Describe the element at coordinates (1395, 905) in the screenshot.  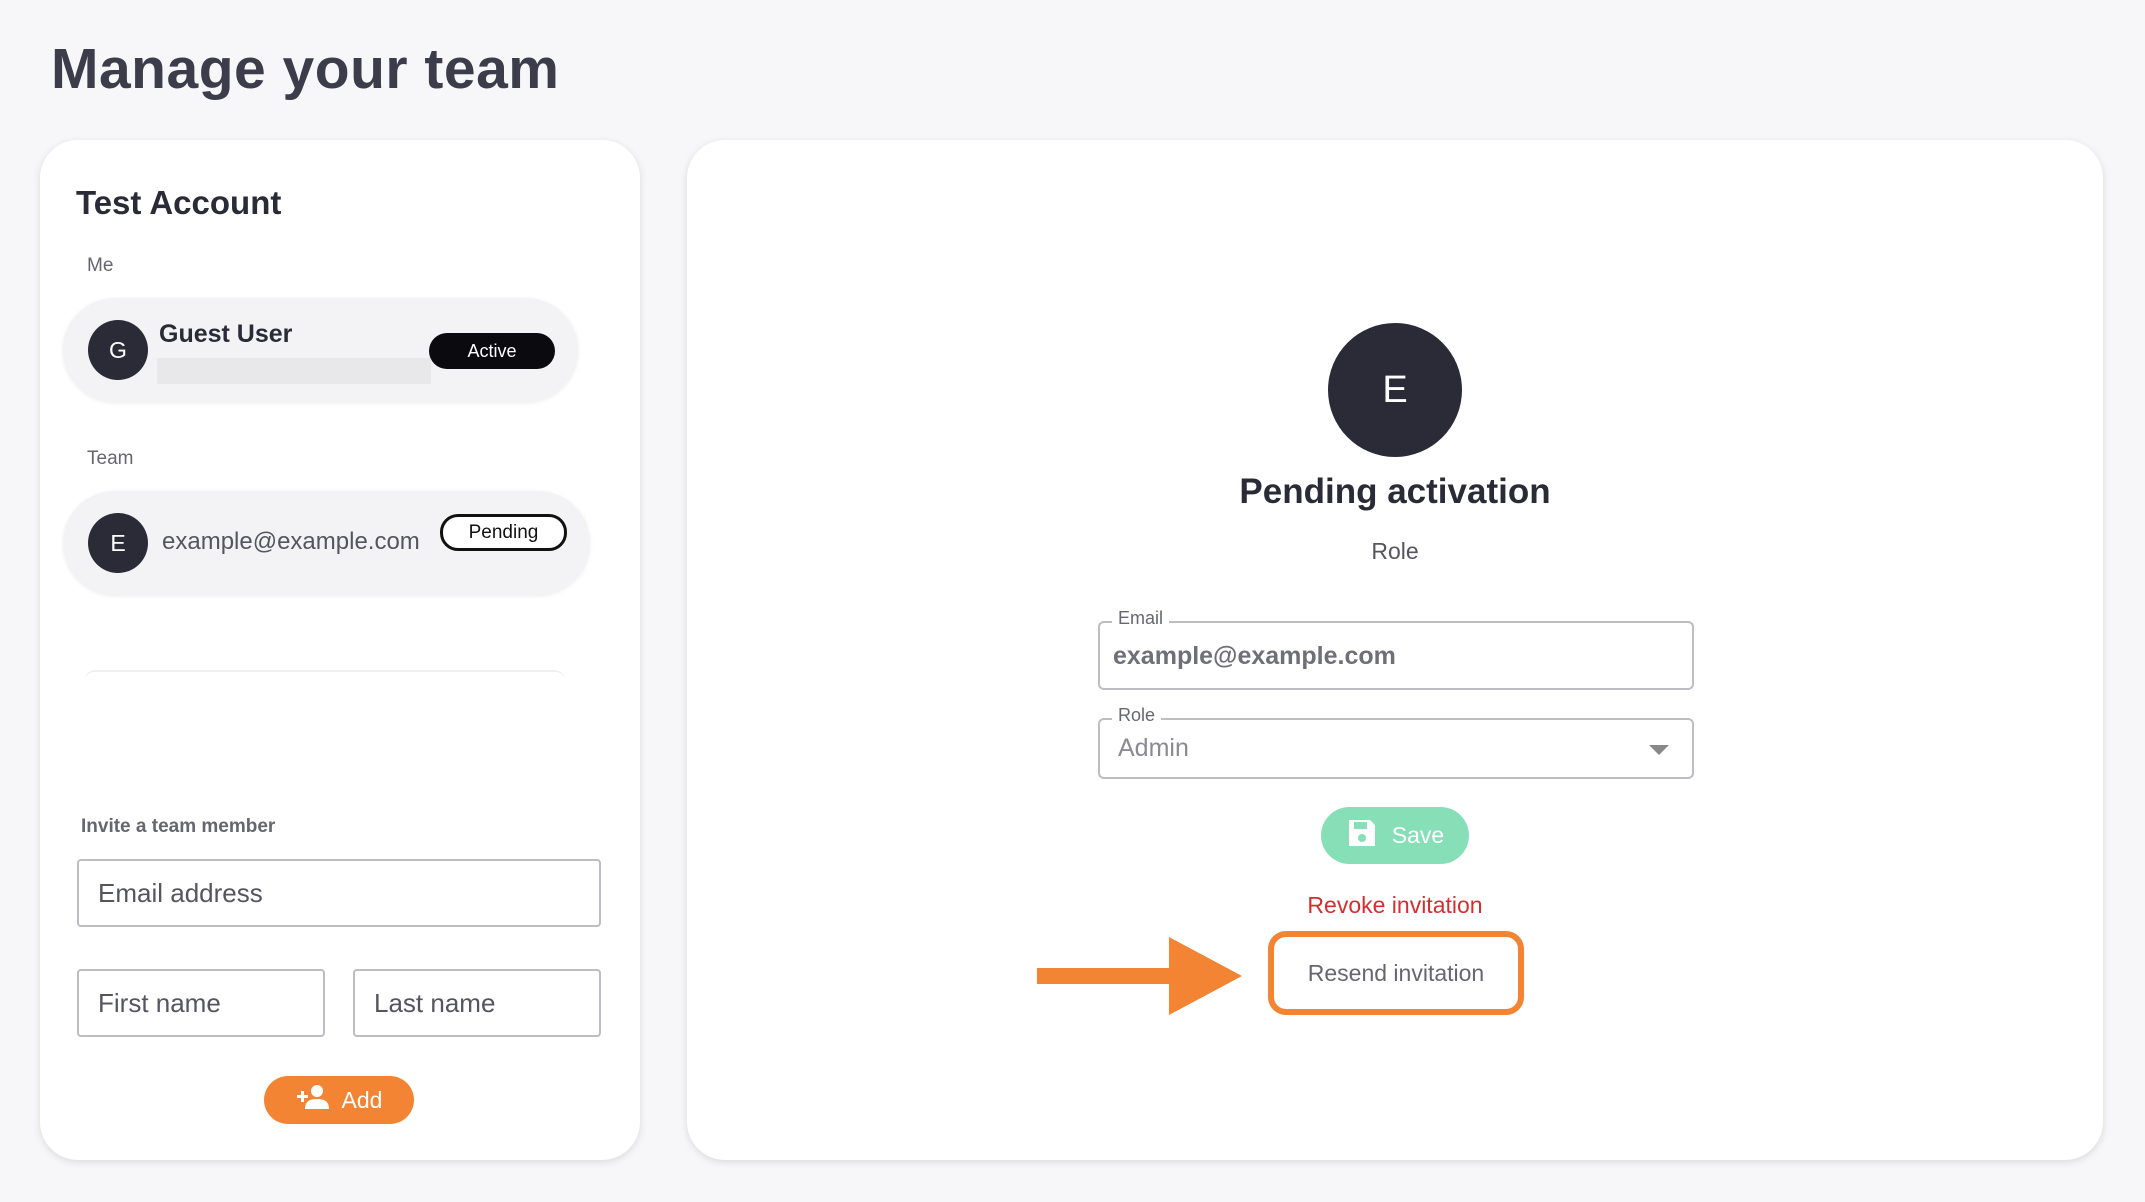
I see `revoke-invitation-link: Revoke invitation` at that location.